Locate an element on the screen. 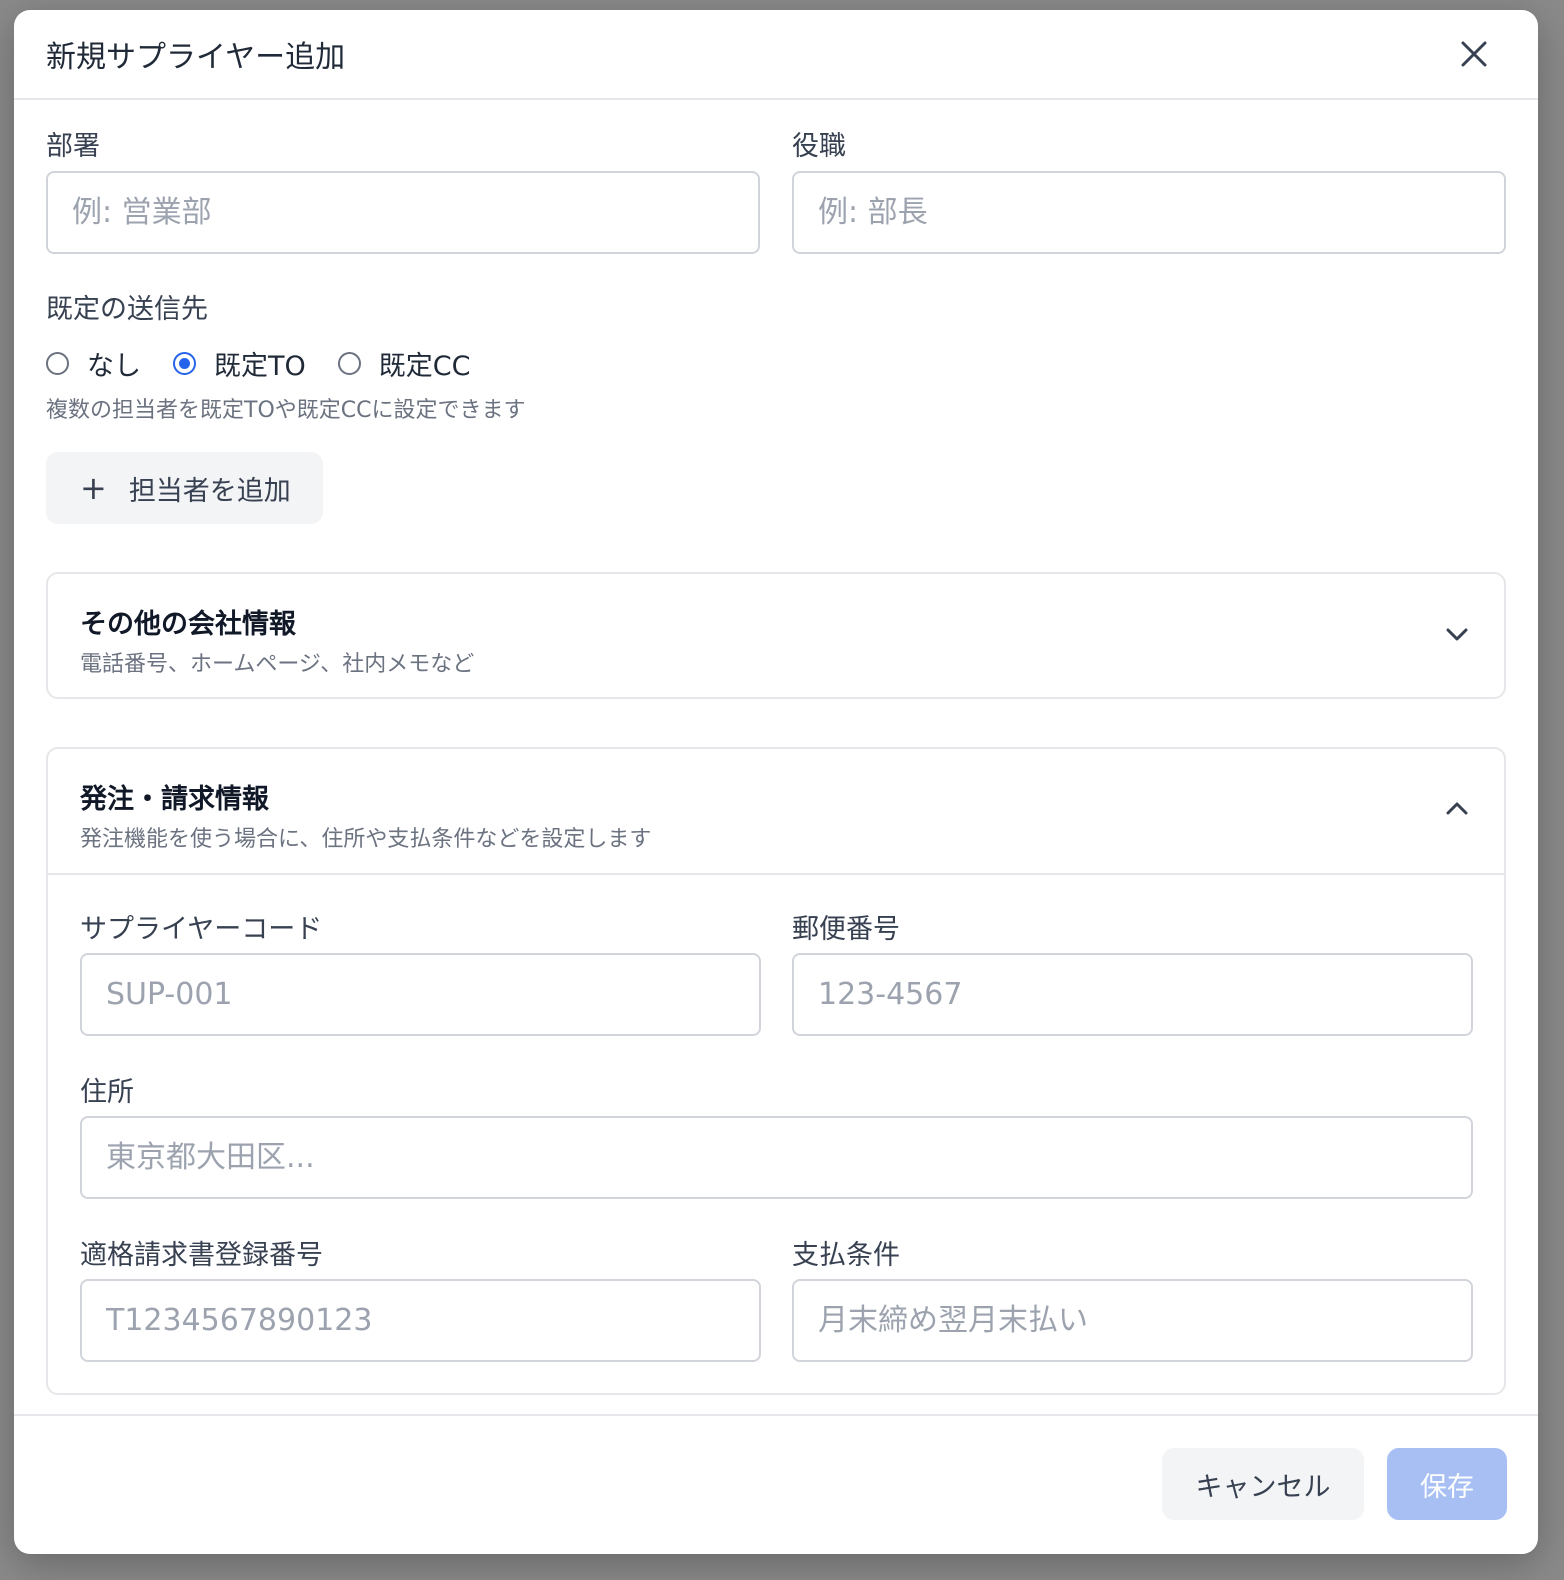 This screenshot has height=1580, width=1564. chevron-down-icon is located at coordinates (1457, 634).